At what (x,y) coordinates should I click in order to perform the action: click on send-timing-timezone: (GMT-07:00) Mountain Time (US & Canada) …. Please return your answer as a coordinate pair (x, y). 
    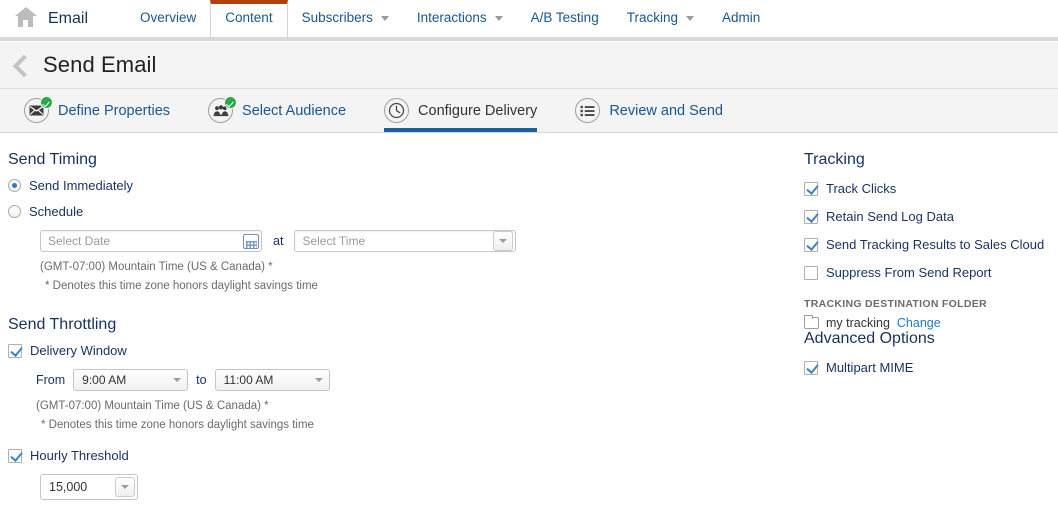
    Looking at the image, I should click on (156, 267).